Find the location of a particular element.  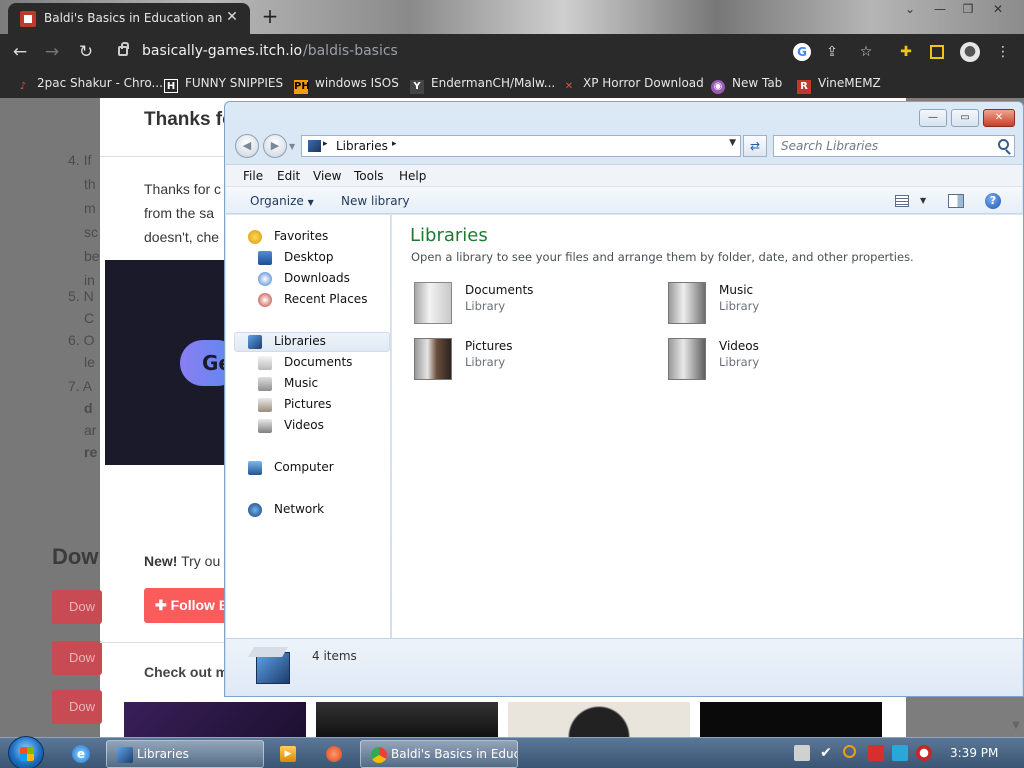

follow-button: ✚ Follow E is located at coordinates (188, 605).